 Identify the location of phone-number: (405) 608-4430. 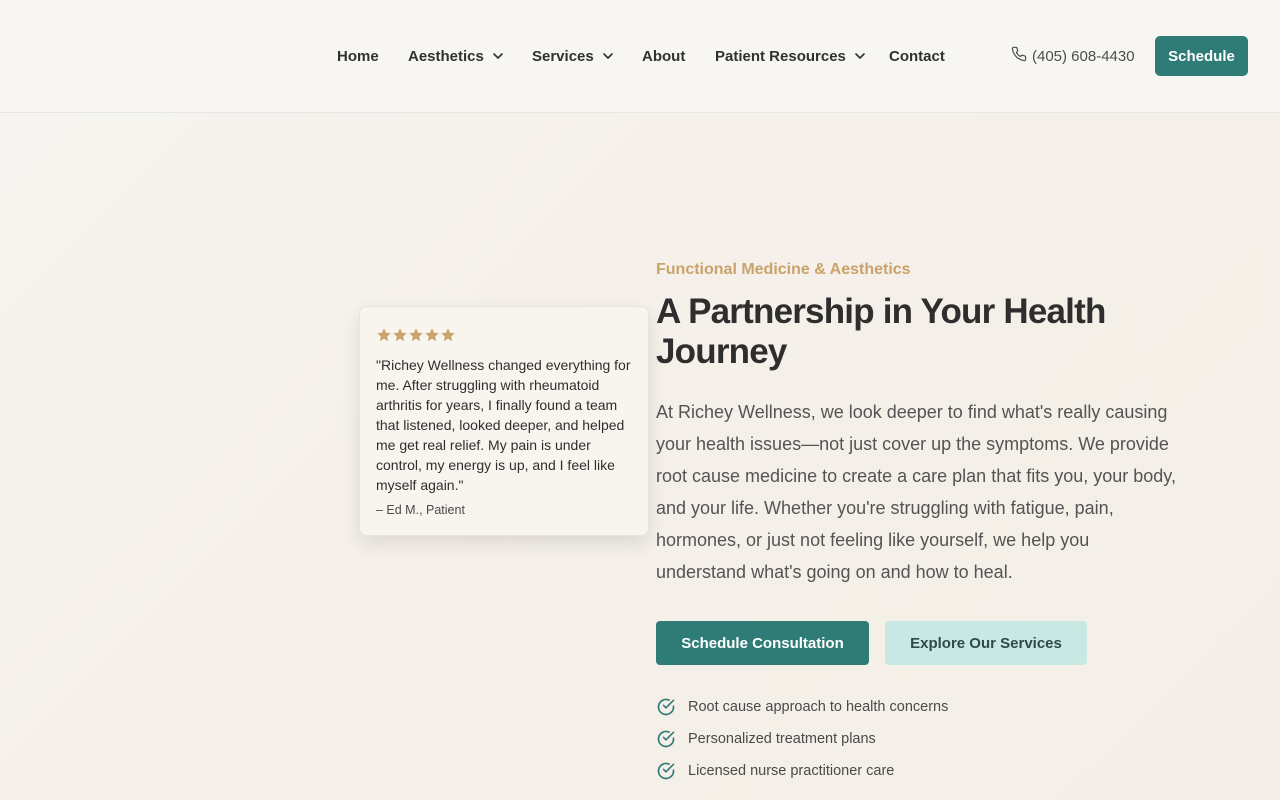
(1083, 56).